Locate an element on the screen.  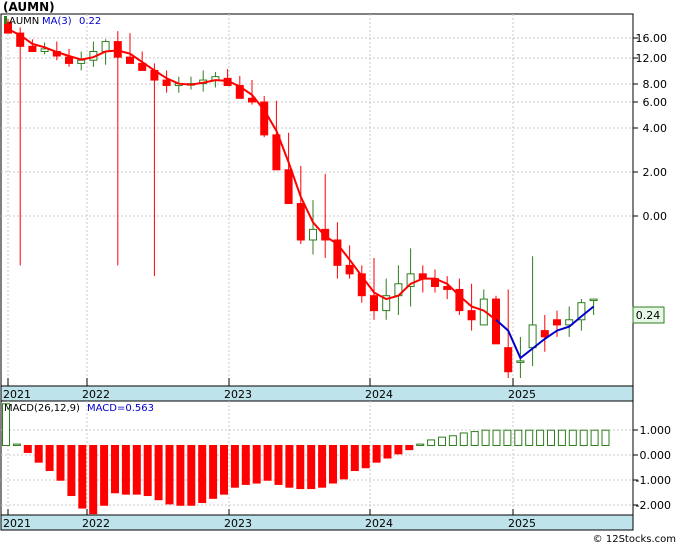
price-y-tick-label: 6.00 is located at coordinates (655, 102).